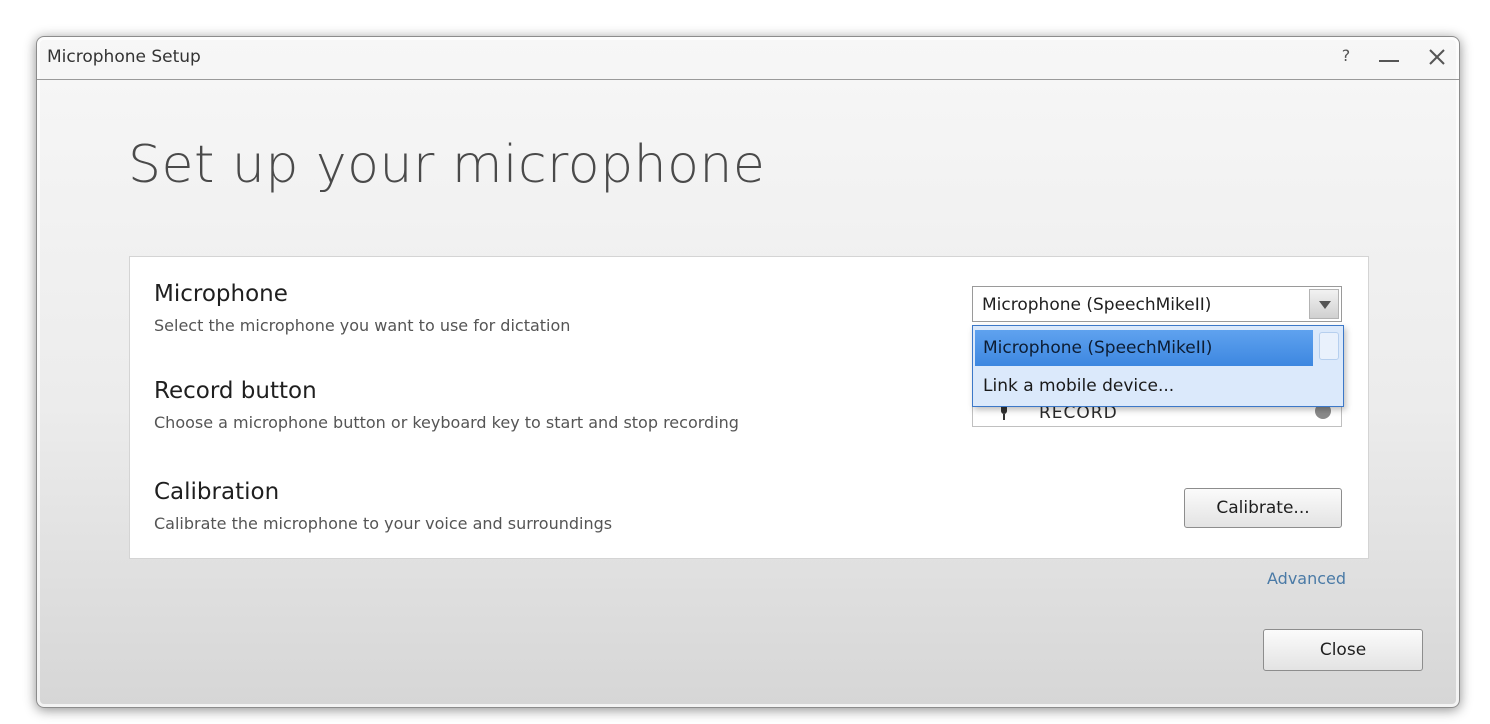 This screenshot has width=1490, height=724. I want to click on title-bar: Microphone Setup ?, so click(748, 58).